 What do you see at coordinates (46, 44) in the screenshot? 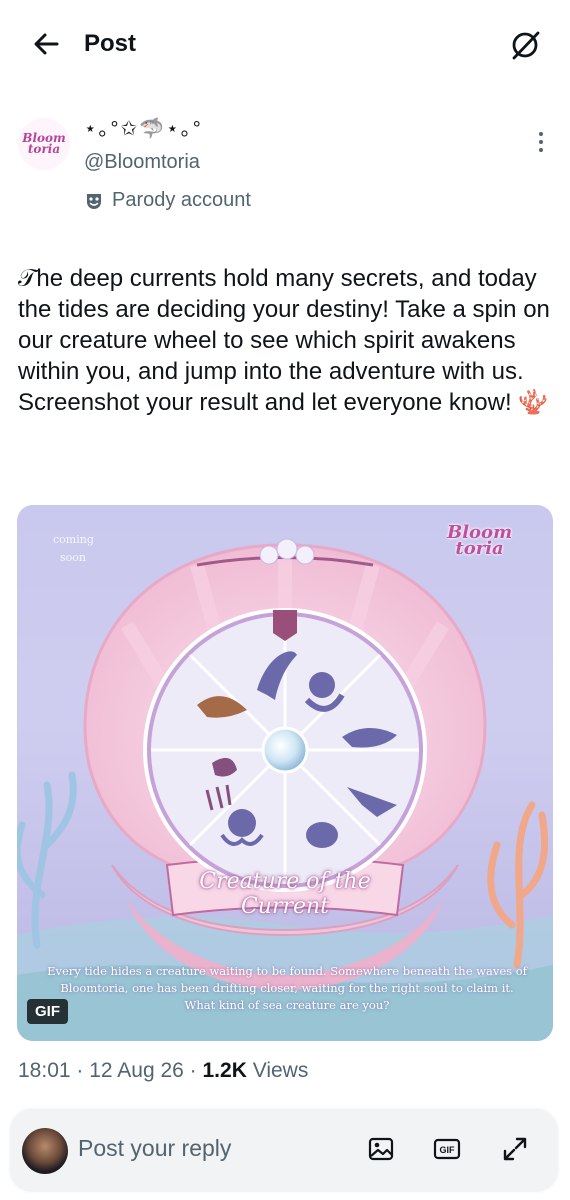
I see `back-arrow-icon` at bounding box center [46, 44].